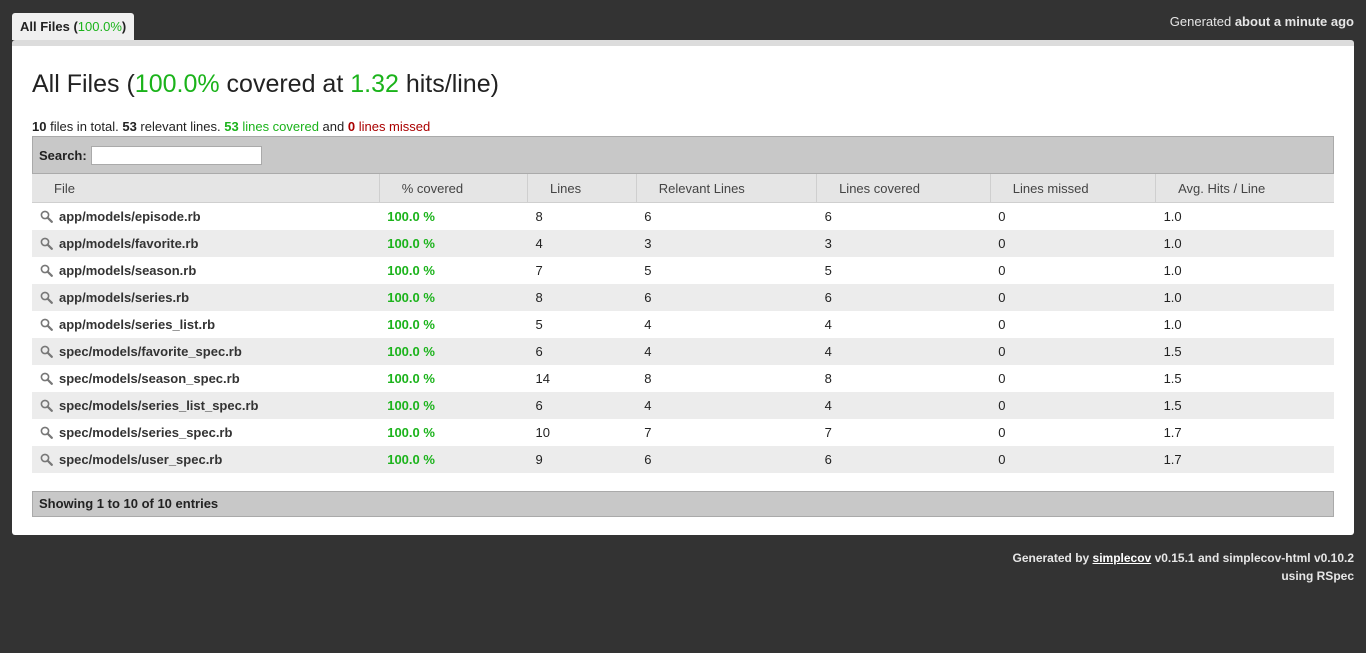  Describe the element at coordinates (141, 459) in the screenshot. I see `file-name: spec/models/user_spec.rb` at that location.